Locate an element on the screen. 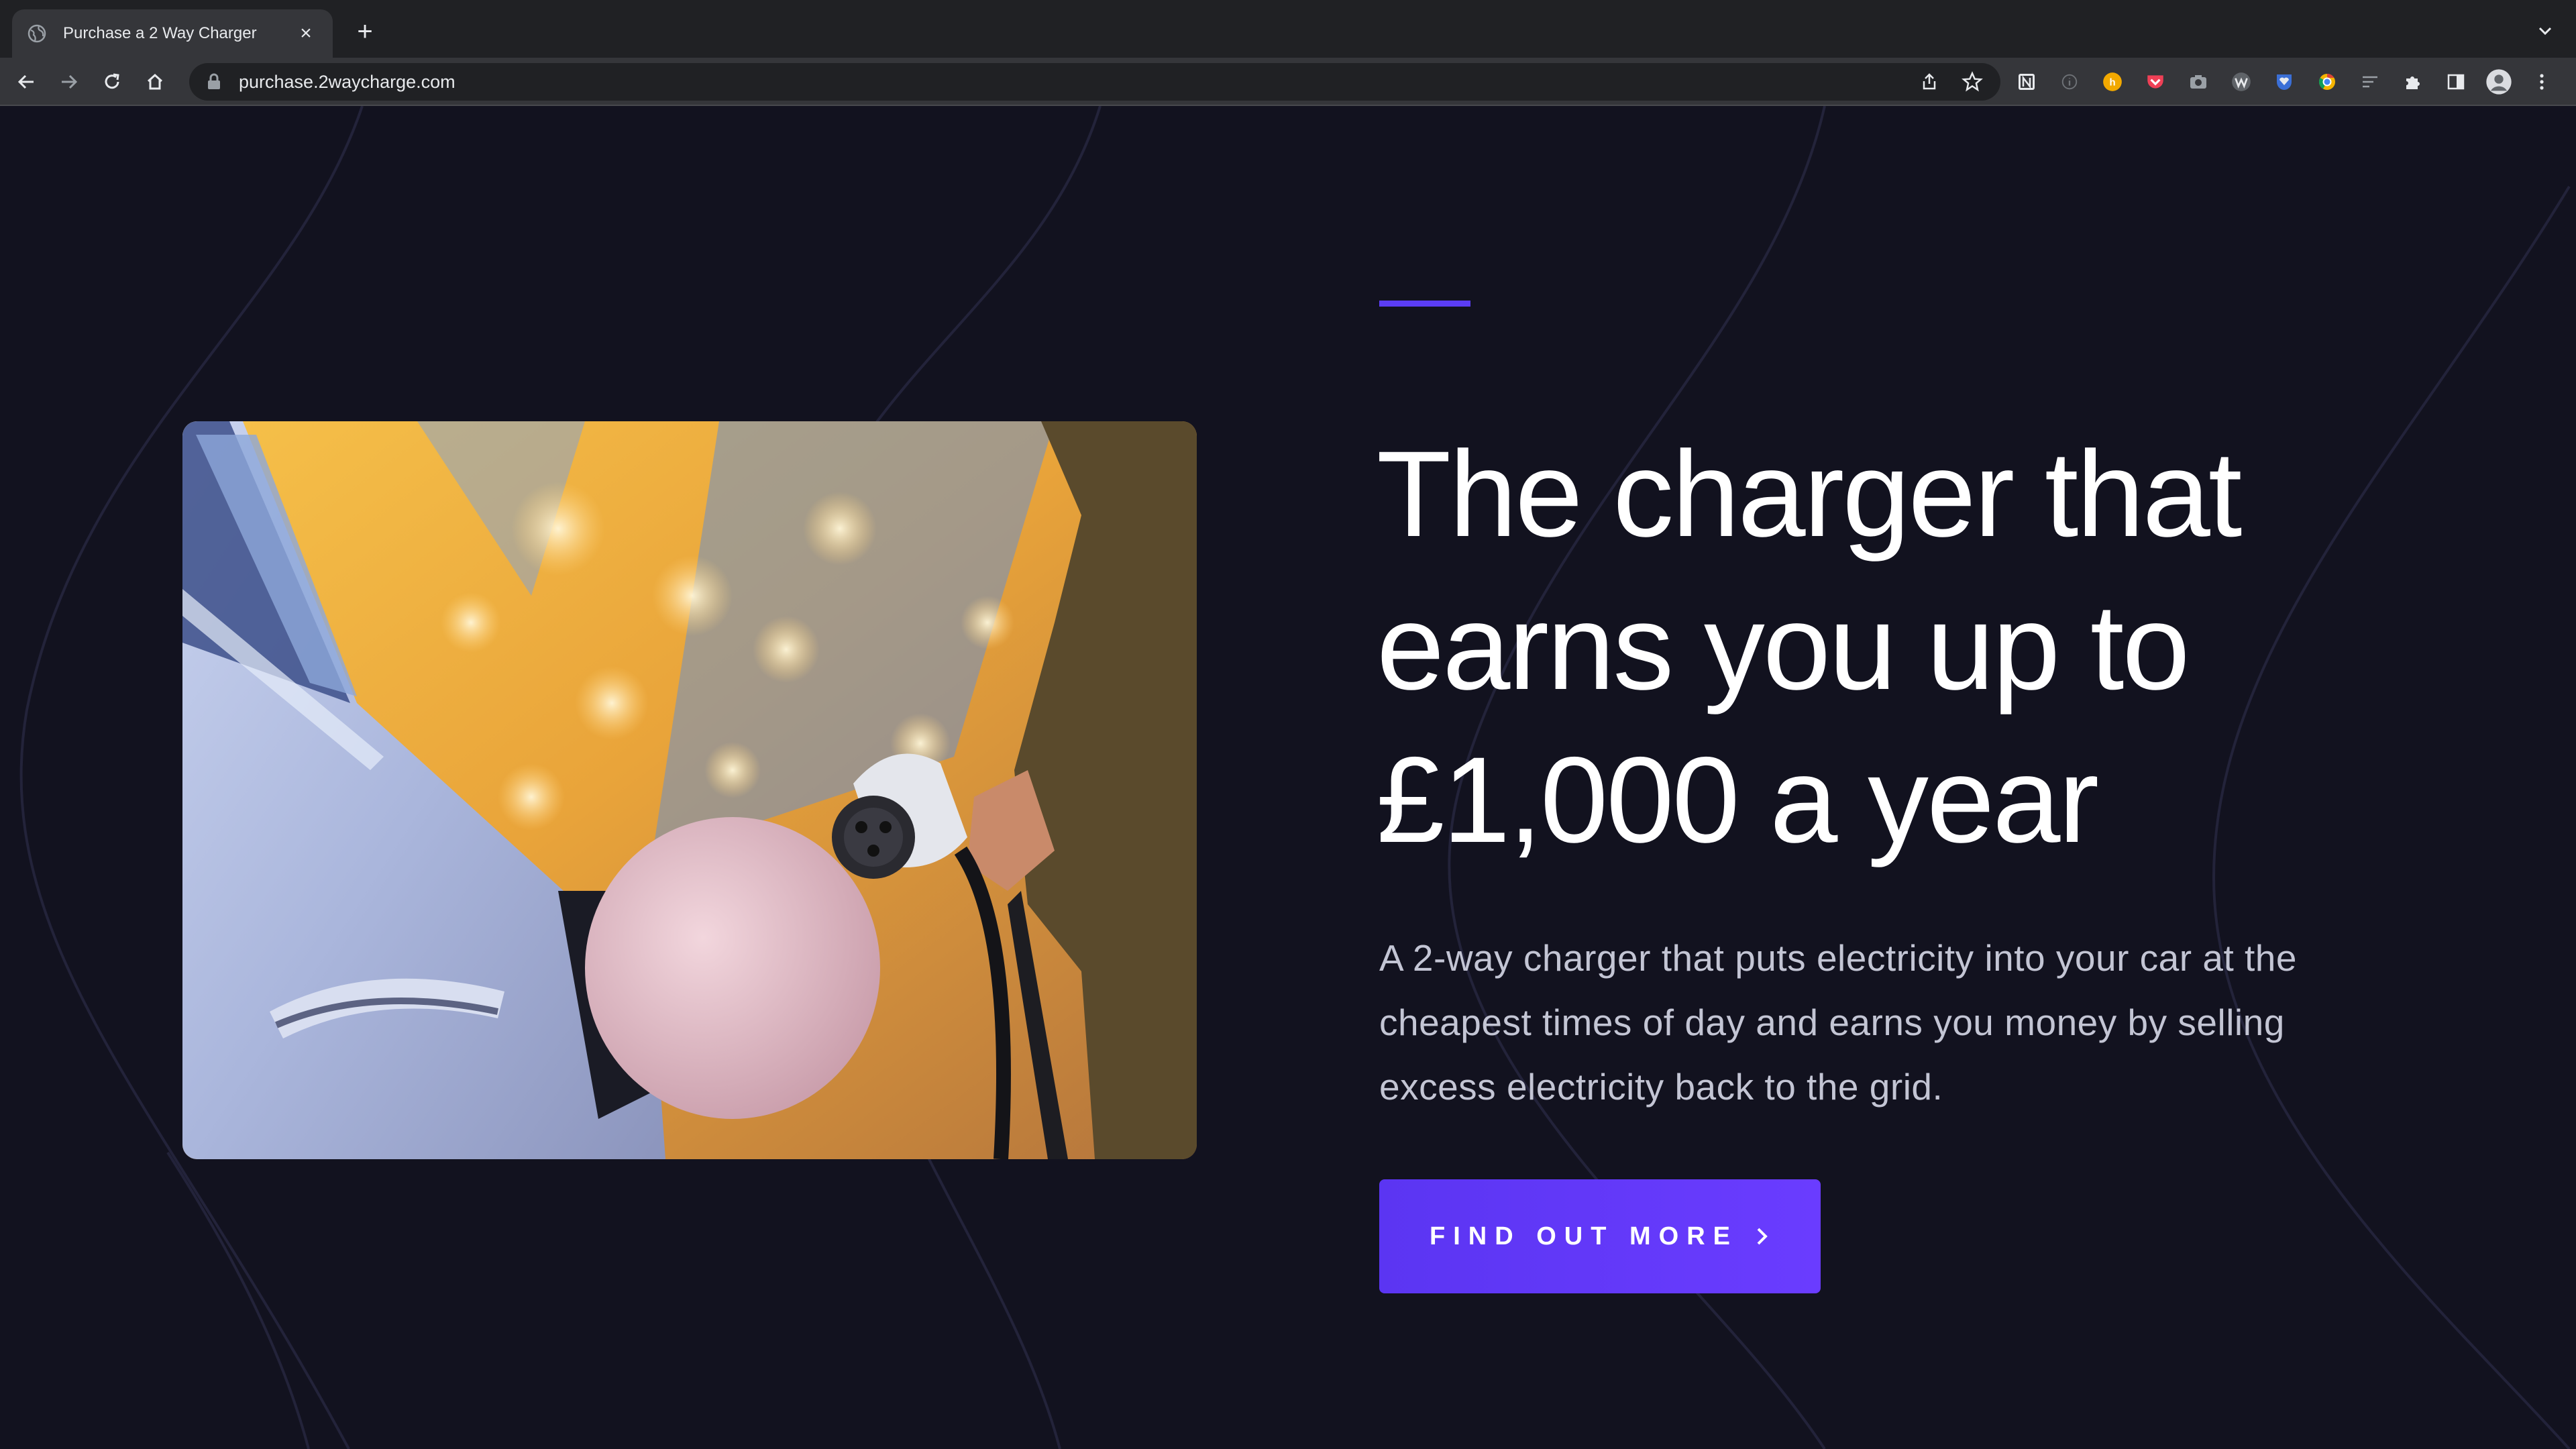 The width and height of the screenshot is (2576, 1449). side-panel-icon is located at coordinates (2455, 81).